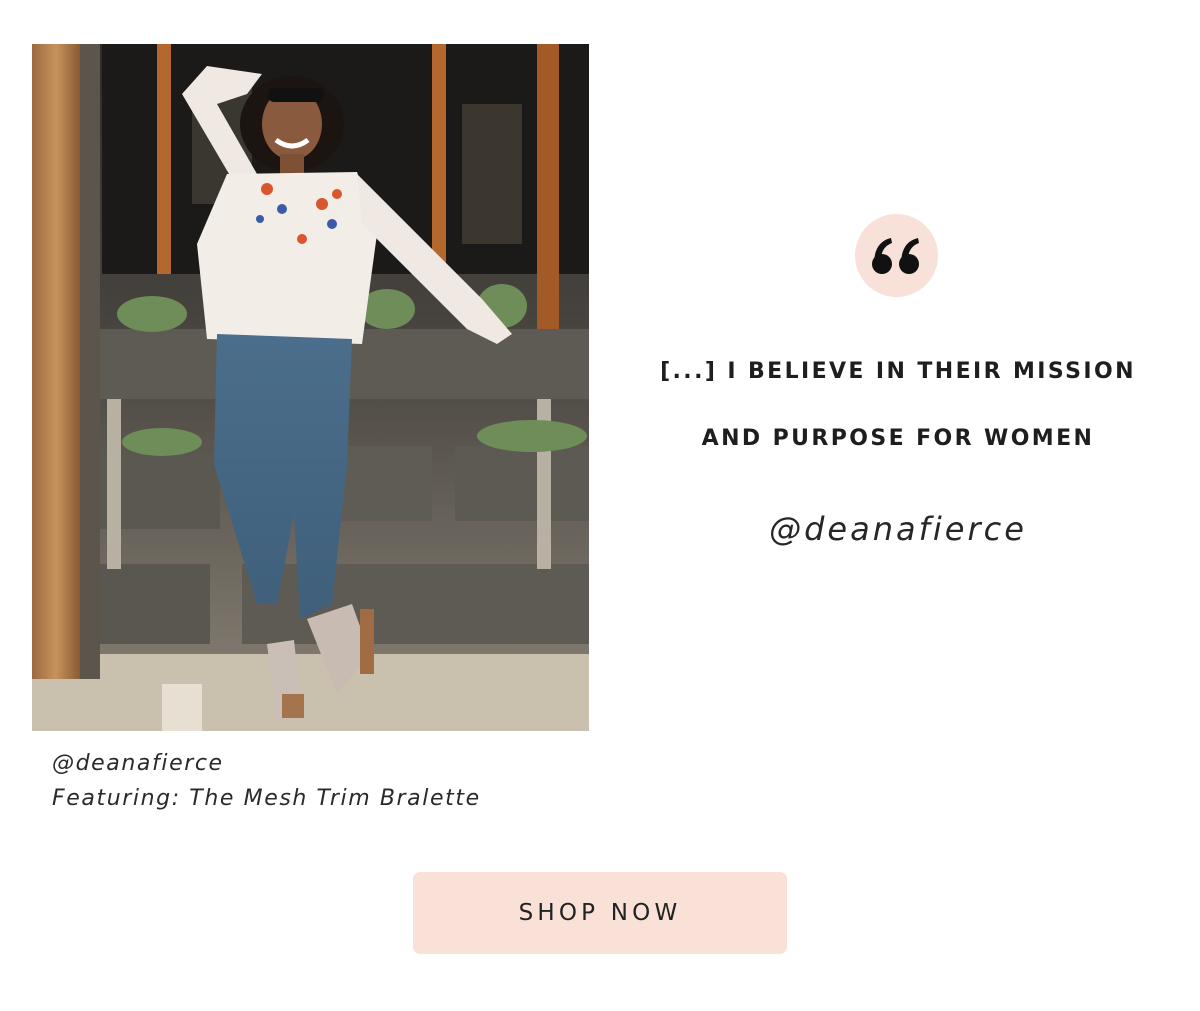 This screenshot has height=1011, width=1200. I want to click on quote-author: @deanafierce, so click(898, 529).